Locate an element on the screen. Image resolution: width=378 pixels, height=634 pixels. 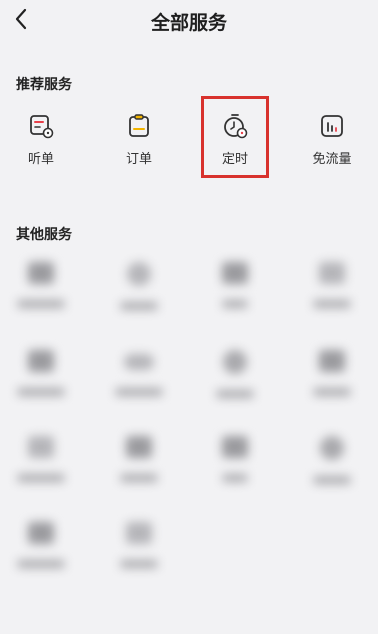
service-label: 听单 is located at coordinates (40, 159).